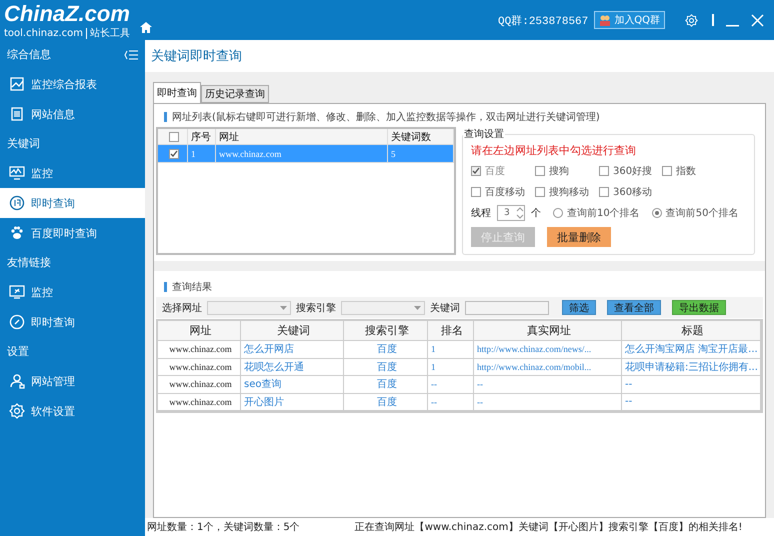  I want to click on filter-button: 筛选, so click(579, 307).